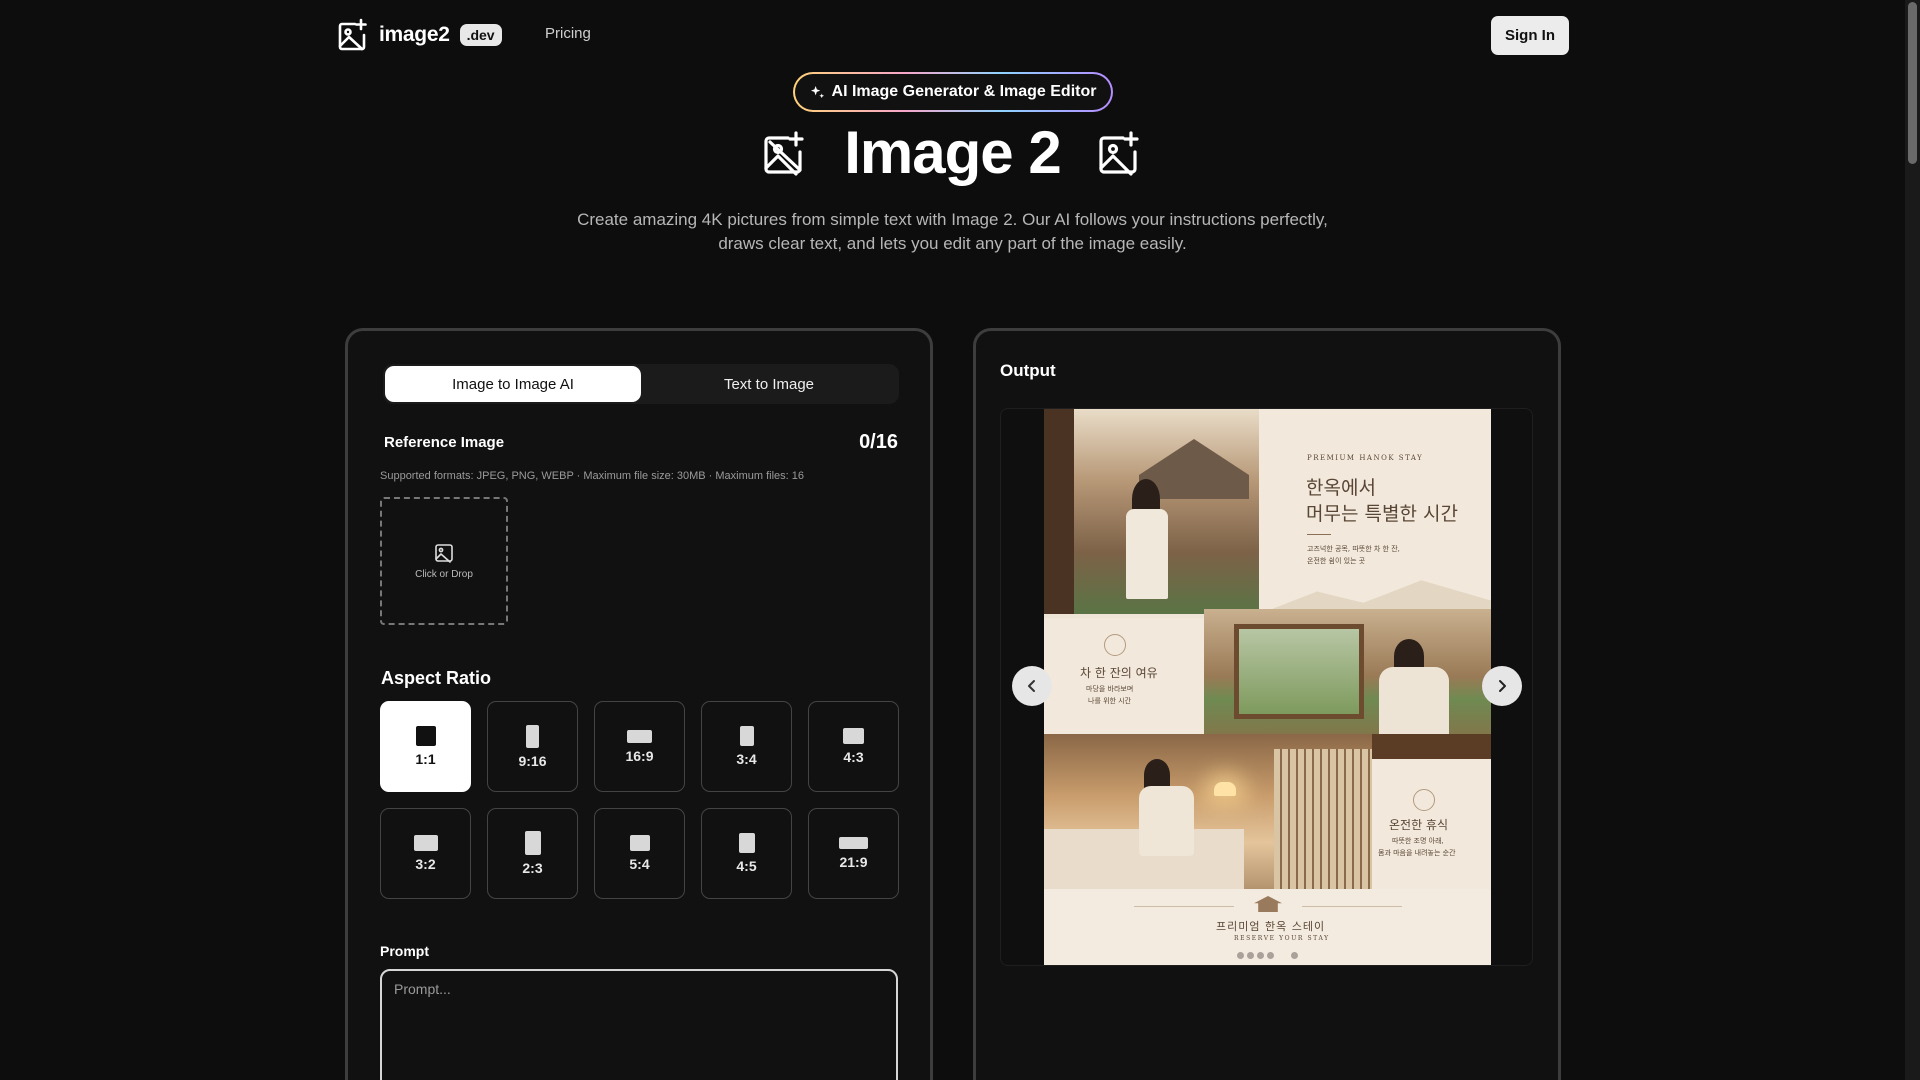 The image size is (1920, 1080). Describe the element at coordinates (746, 866) in the screenshot. I see `aspect-ratio-label-text: 4:5` at that location.